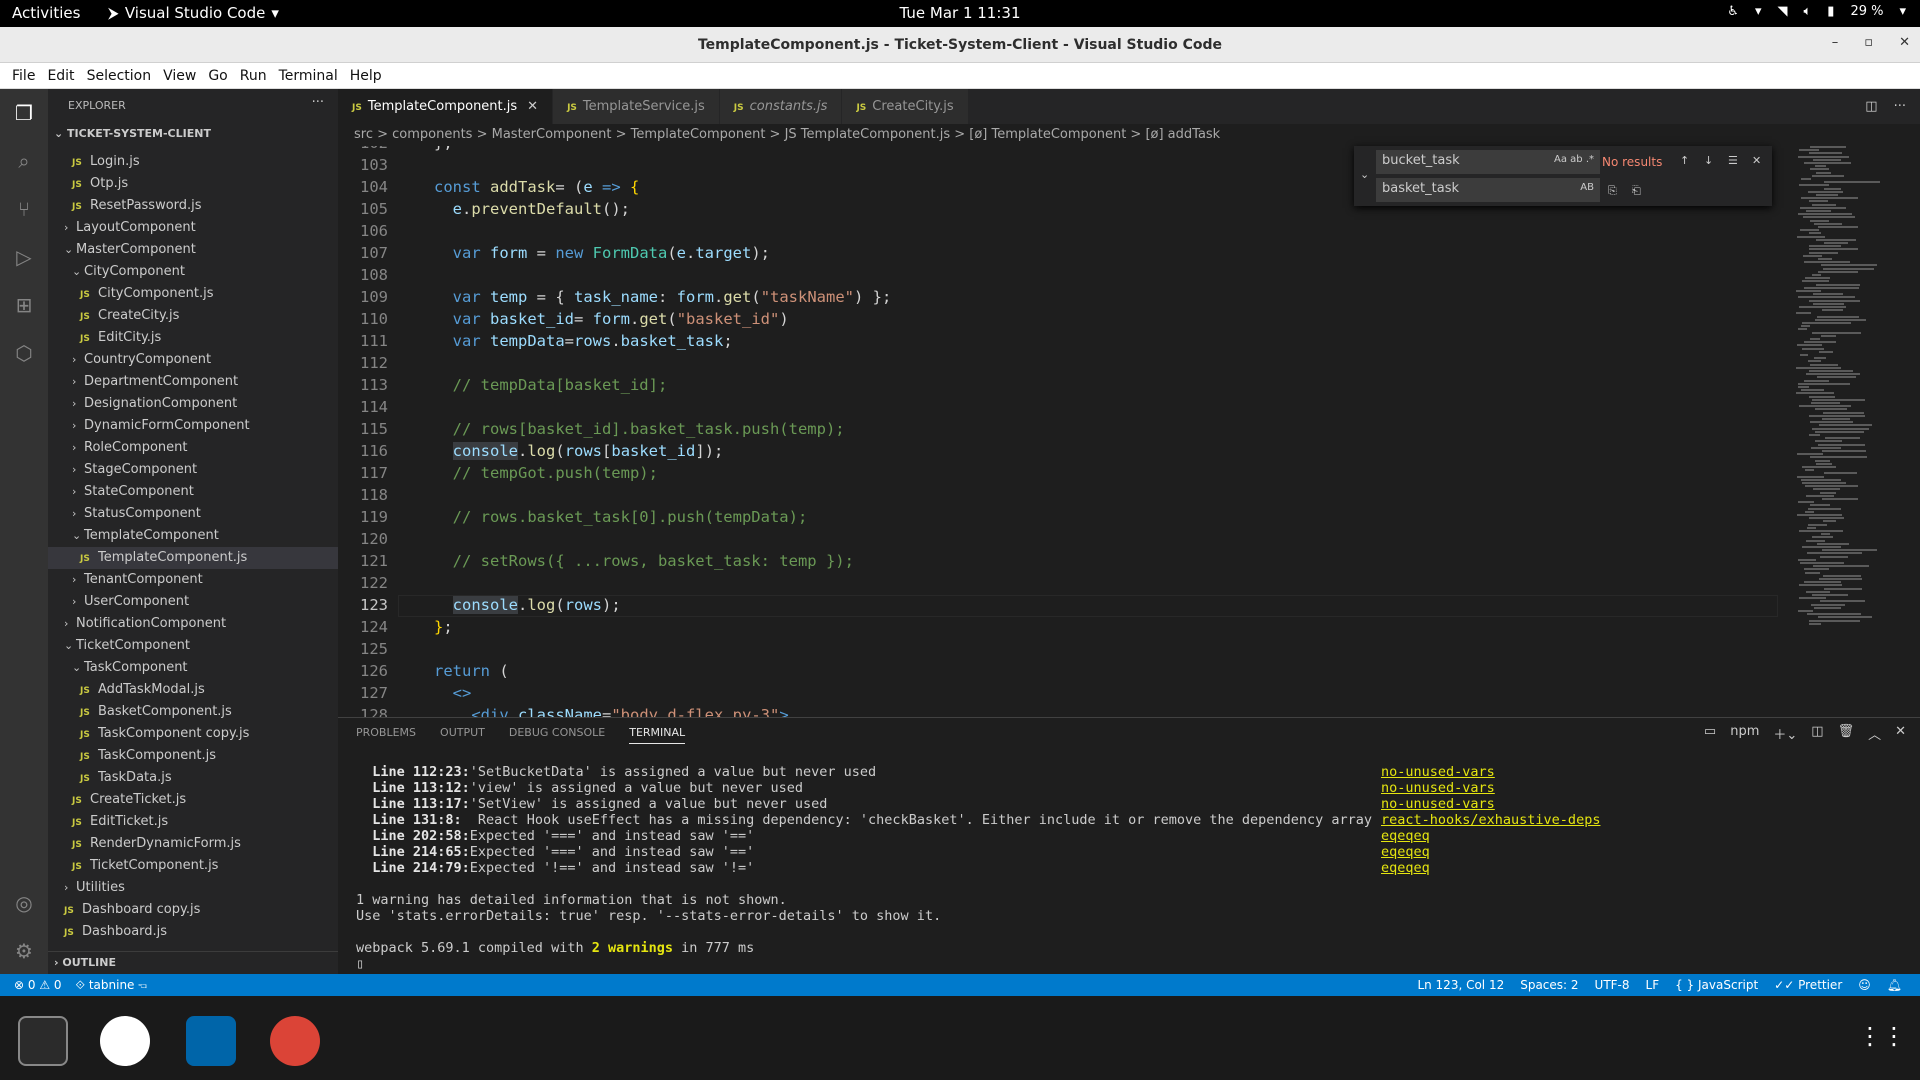  I want to click on run-debug-icon: ▷, so click(24, 257).